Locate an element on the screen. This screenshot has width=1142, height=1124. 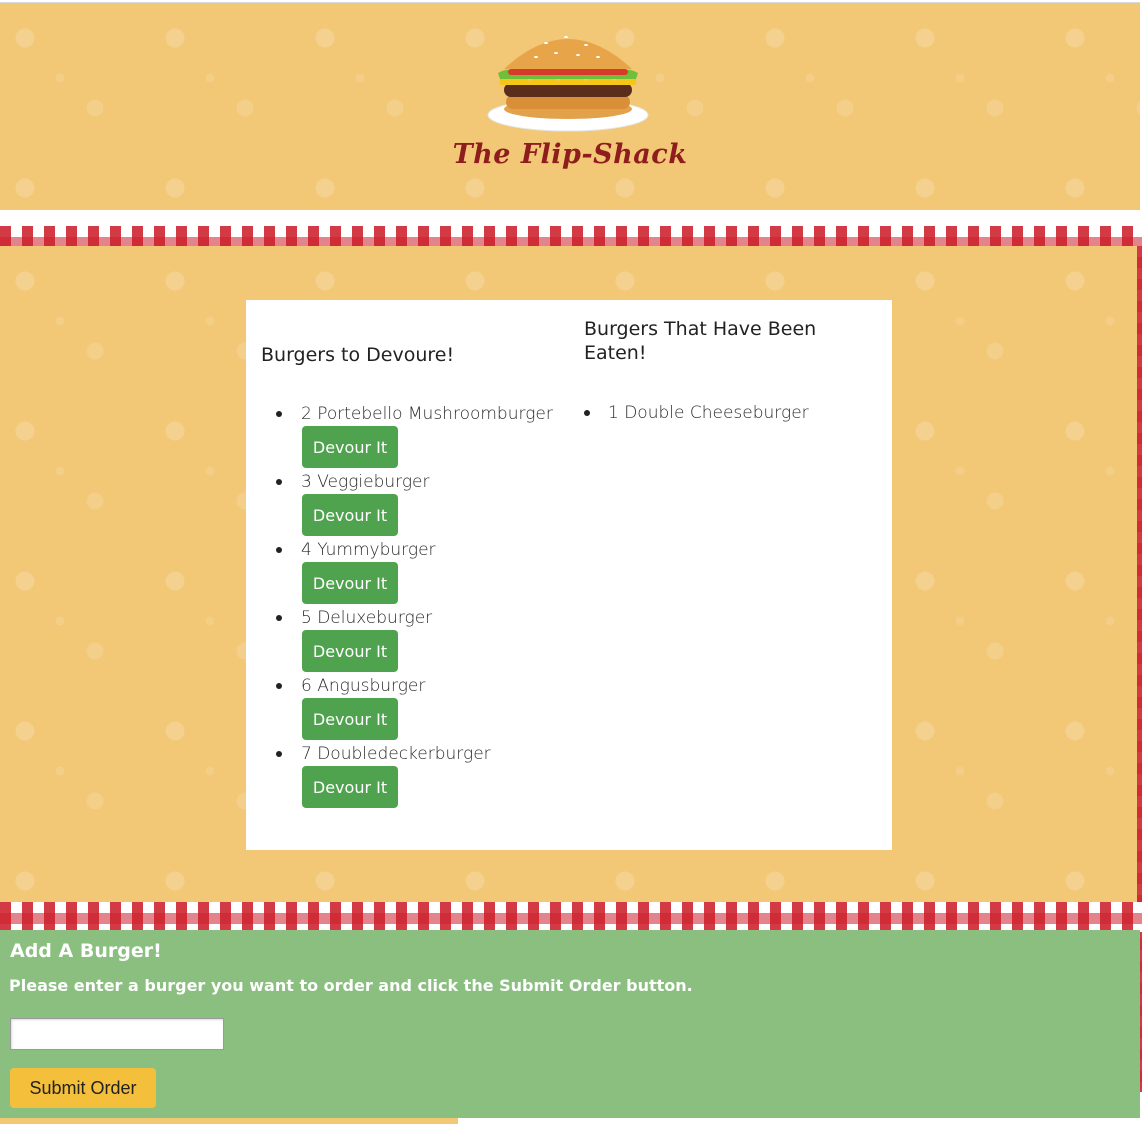
form-title: Add A Burger! is located at coordinates (86, 951).